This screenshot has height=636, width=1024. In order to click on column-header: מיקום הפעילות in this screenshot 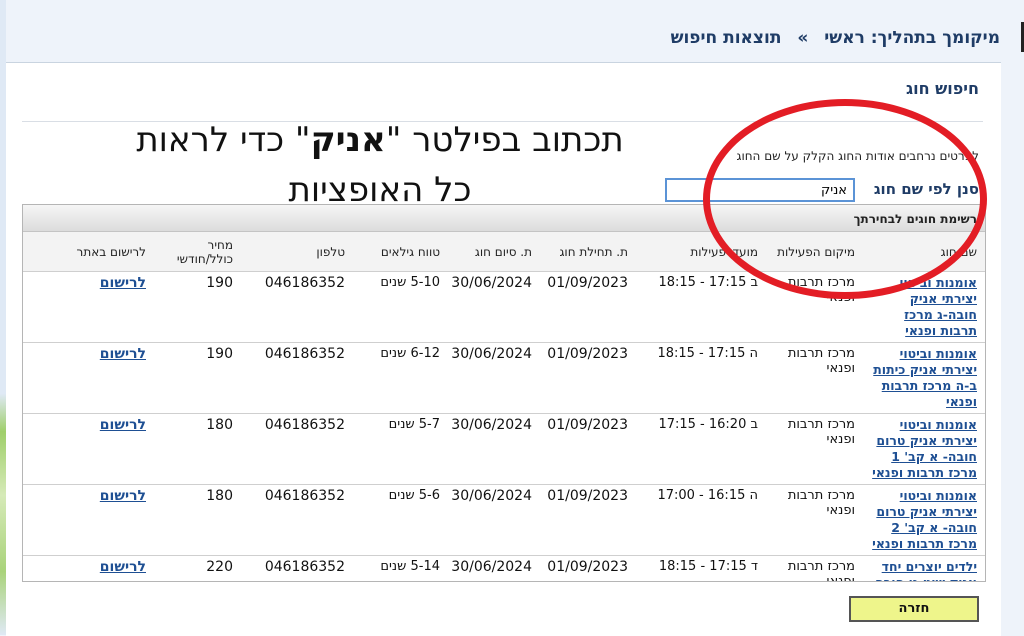, I will do `click(814, 252)`.